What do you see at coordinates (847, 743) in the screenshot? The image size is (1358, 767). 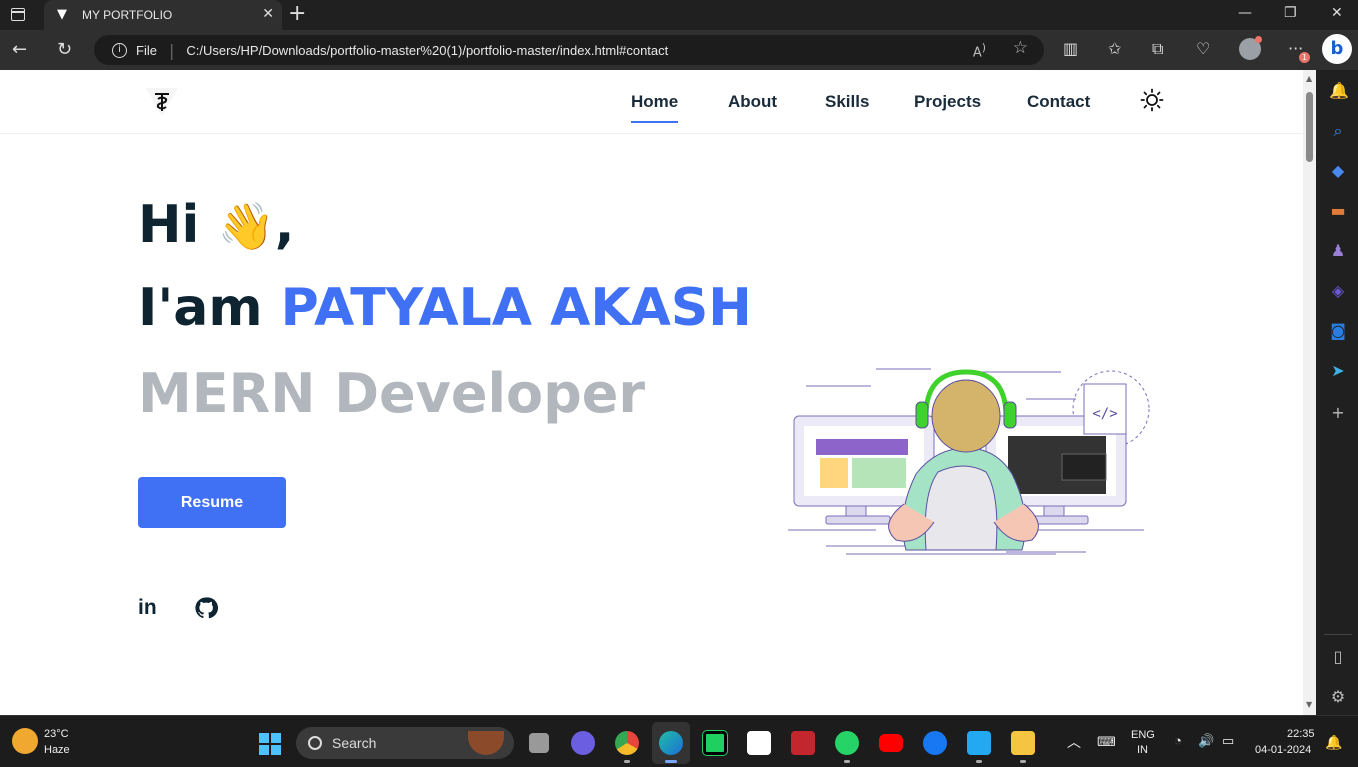 I see `whatsapp-icon` at bounding box center [847, 743].